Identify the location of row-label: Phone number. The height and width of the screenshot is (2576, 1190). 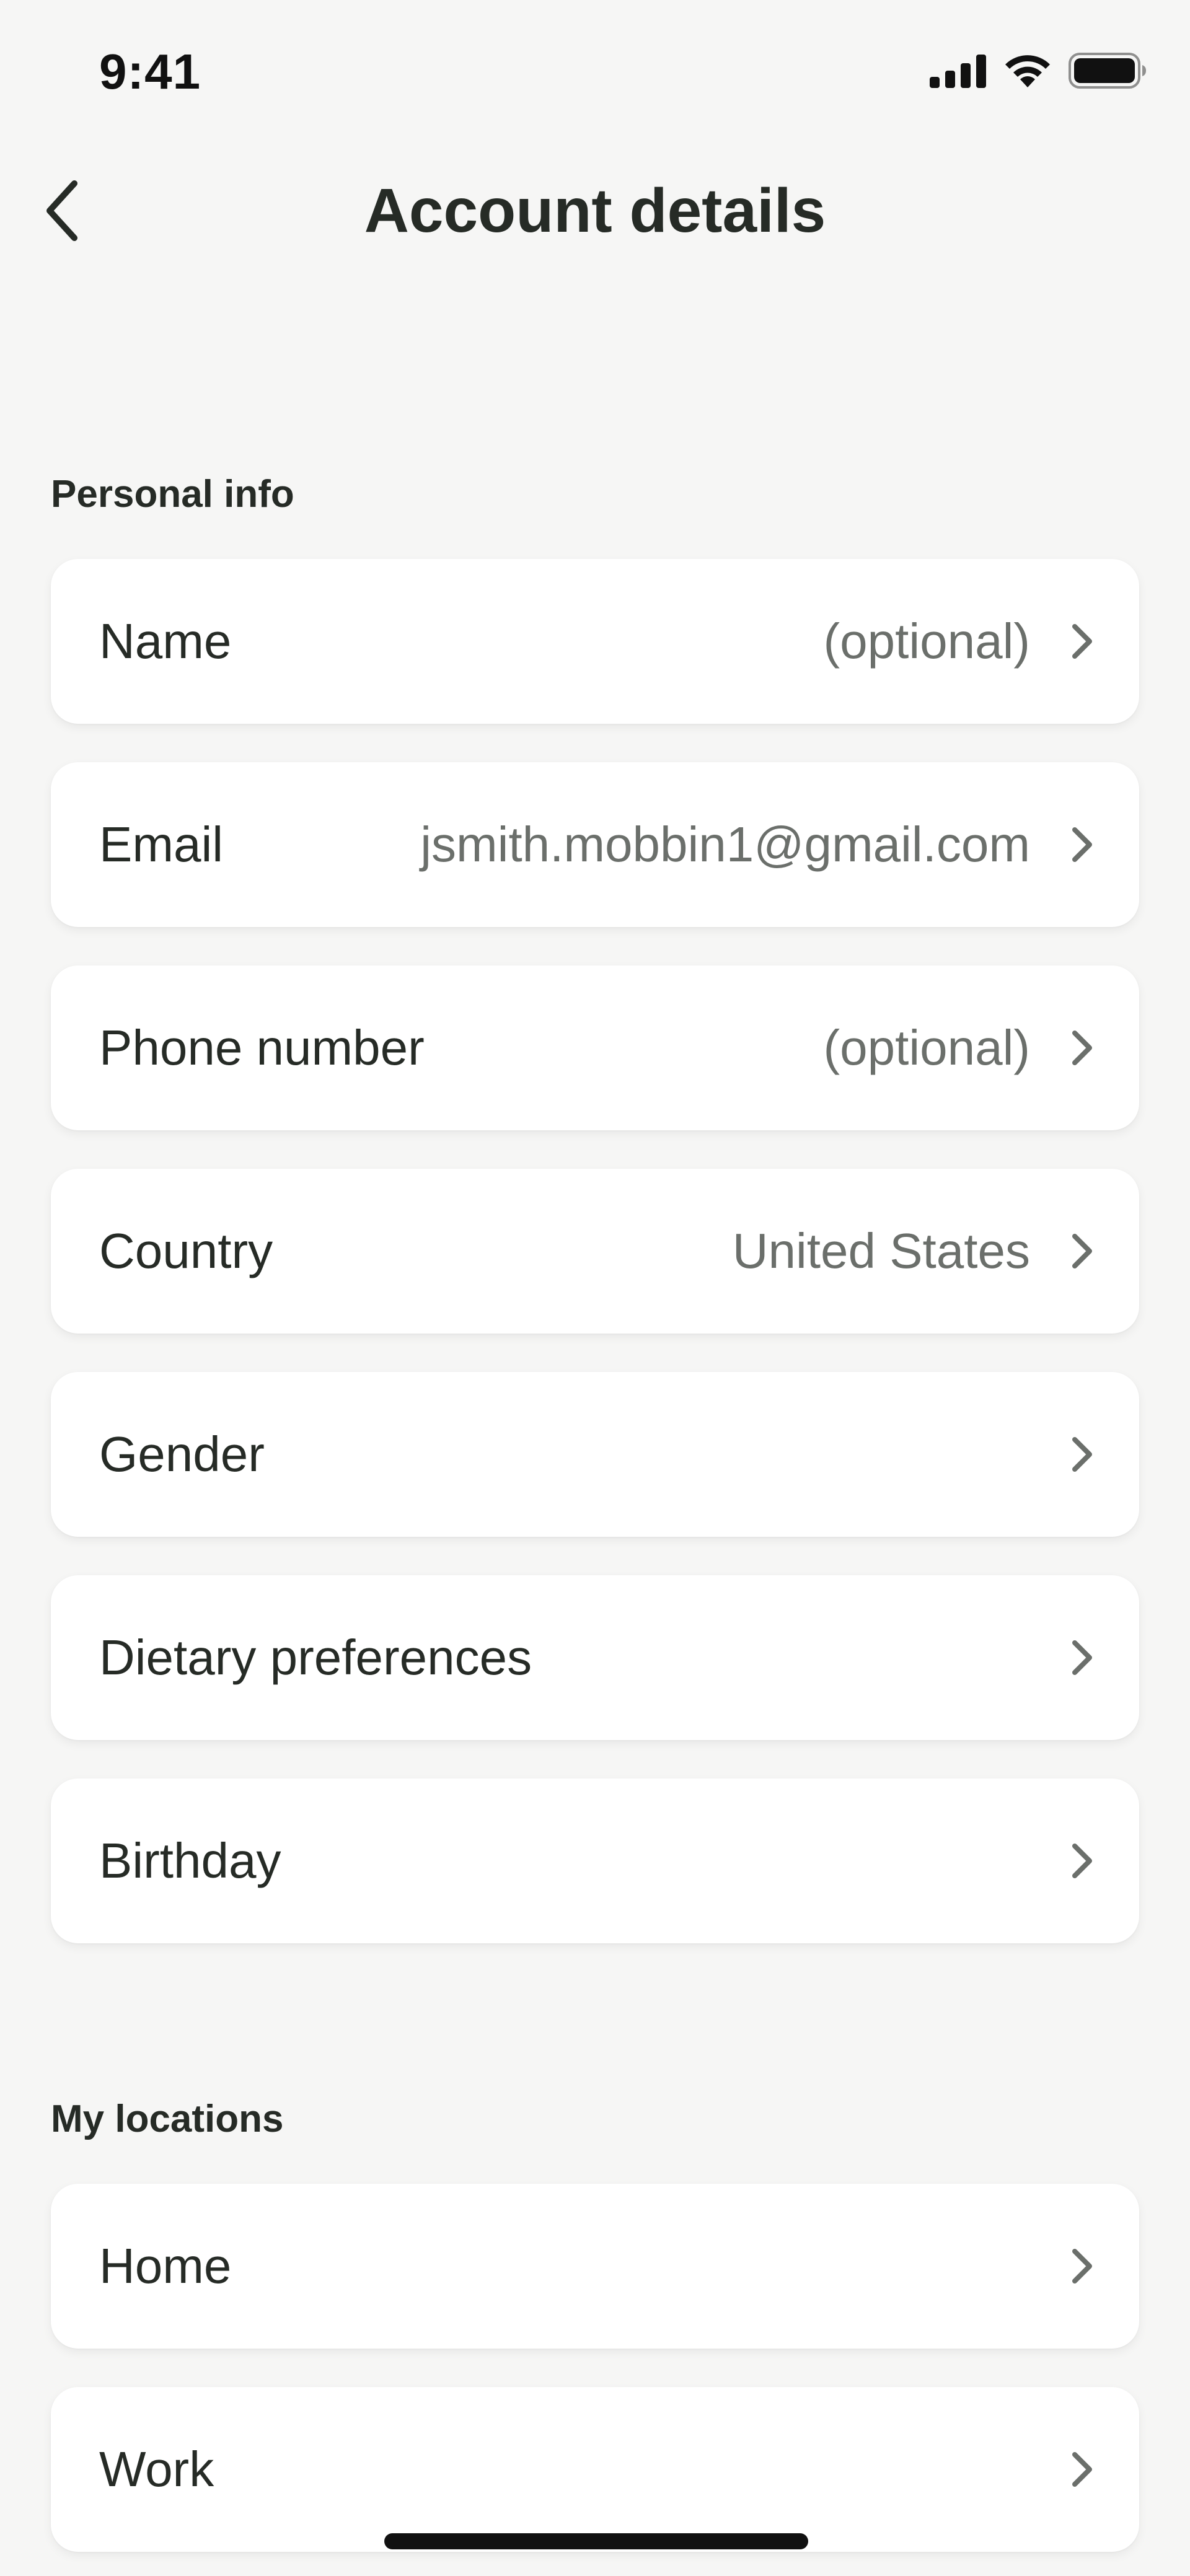
(262, 1048).